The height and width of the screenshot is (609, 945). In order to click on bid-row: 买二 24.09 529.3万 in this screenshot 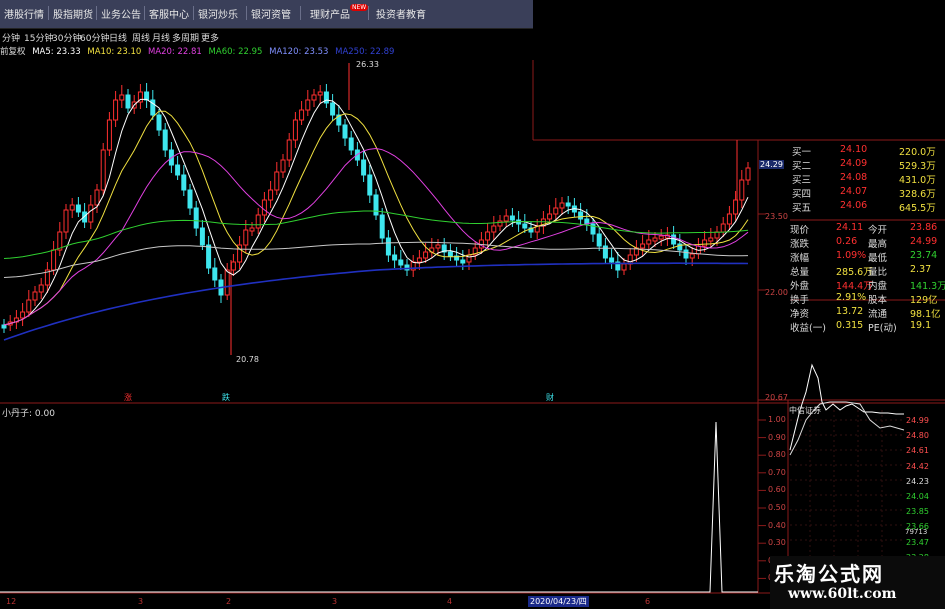, I will do `click(852, 165)`.